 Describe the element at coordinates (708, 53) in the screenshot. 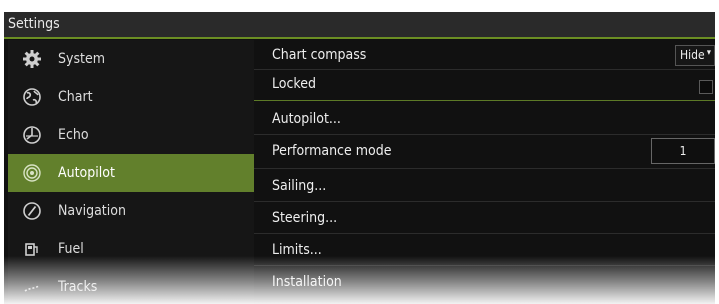

I see `chevron-down-icon: ▾` at that location.